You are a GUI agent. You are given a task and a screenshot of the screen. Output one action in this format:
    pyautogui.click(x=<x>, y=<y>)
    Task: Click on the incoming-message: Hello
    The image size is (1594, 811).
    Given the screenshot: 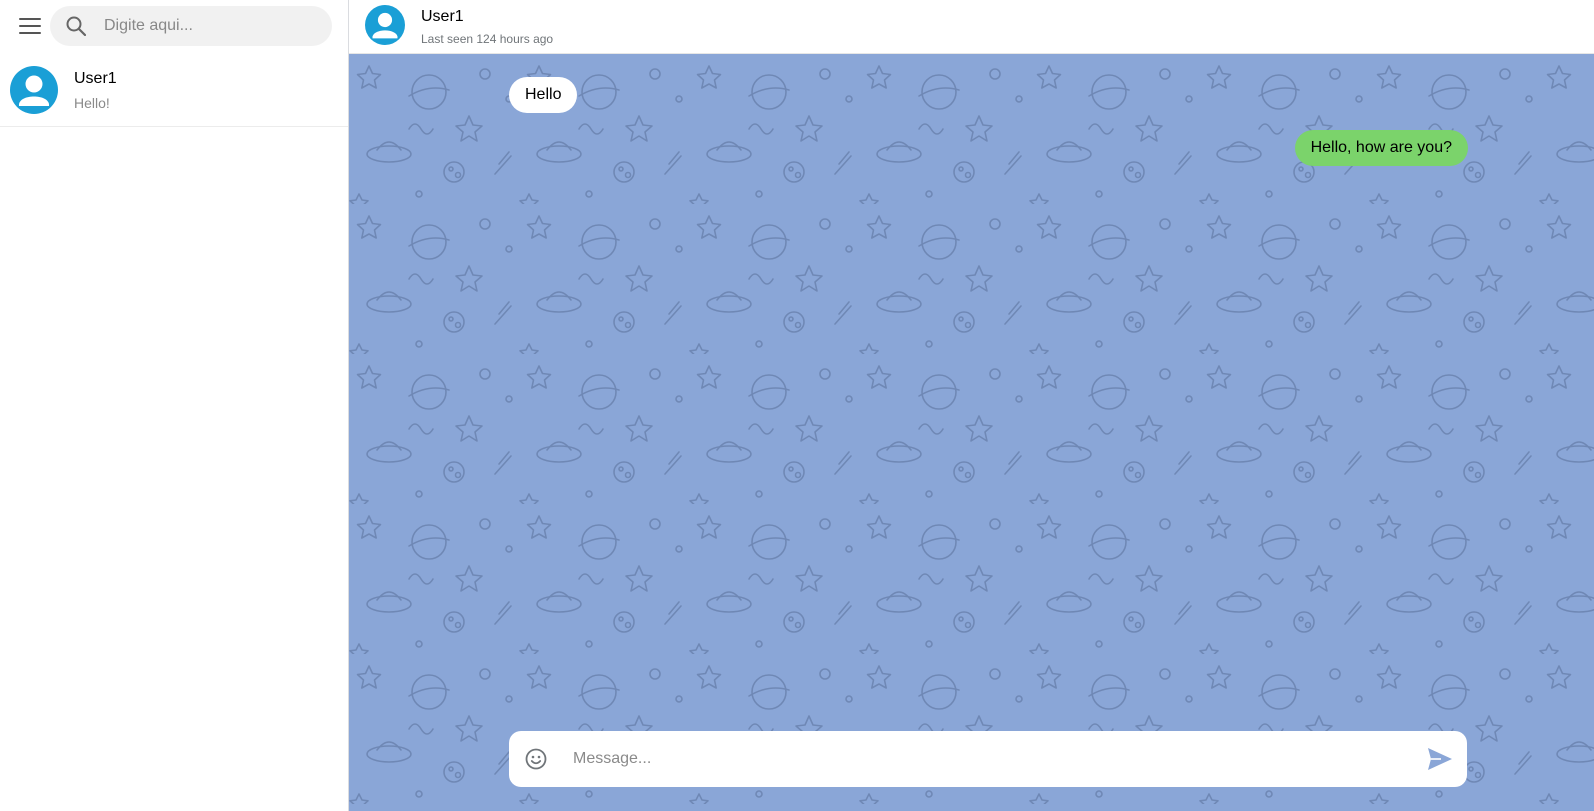 What is the action you would take?
    pyautogui.click(x=543, y=95)
    